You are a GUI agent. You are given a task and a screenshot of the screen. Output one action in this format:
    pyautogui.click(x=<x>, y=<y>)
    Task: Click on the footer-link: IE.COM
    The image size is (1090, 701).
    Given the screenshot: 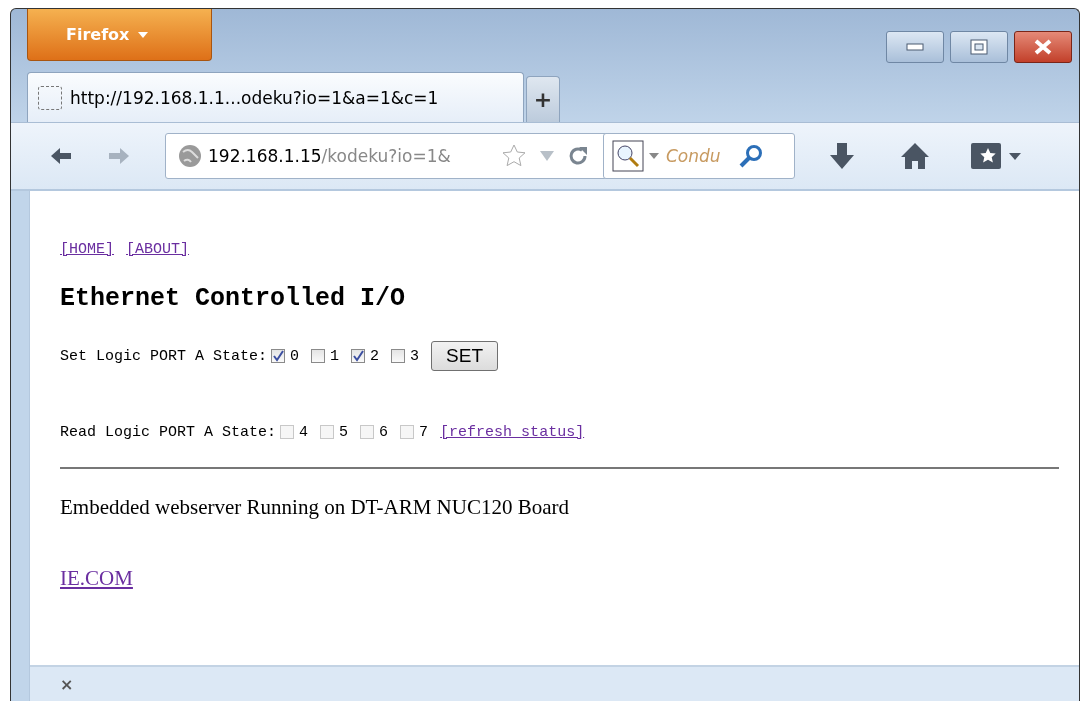 What is the action you would take?
    pyautogui.click(x=96, y=578)
    